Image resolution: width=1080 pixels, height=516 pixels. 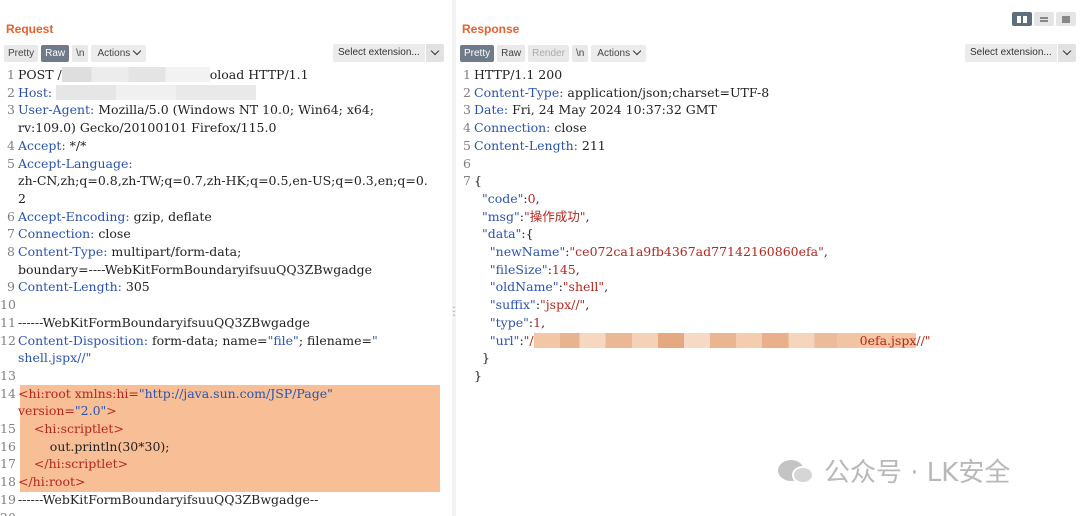 I want to click on code-line: 8 Content-Type: multipart/form-data;, so click(x=124, y=252).